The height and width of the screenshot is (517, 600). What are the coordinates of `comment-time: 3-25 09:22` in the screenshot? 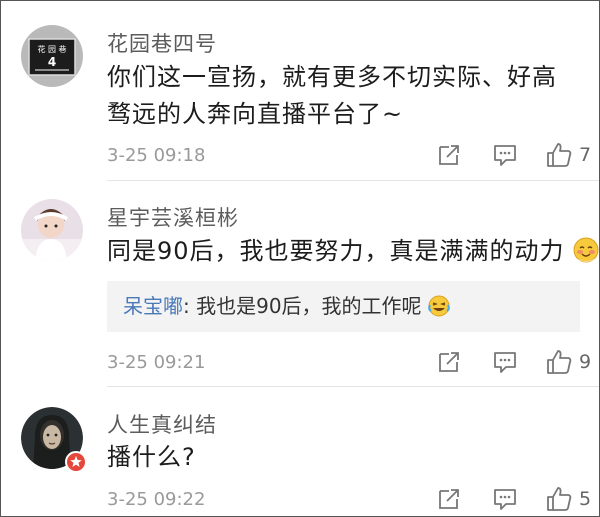 It's located at (156, 499).